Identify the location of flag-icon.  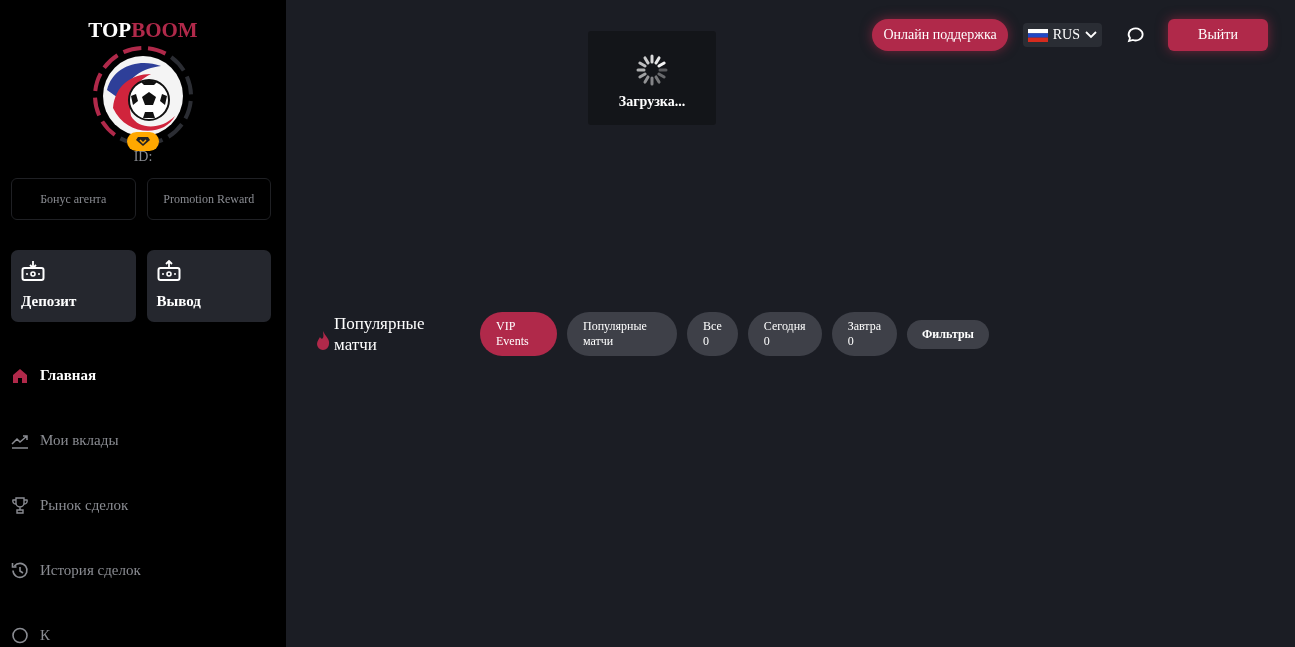
(1037, 35).